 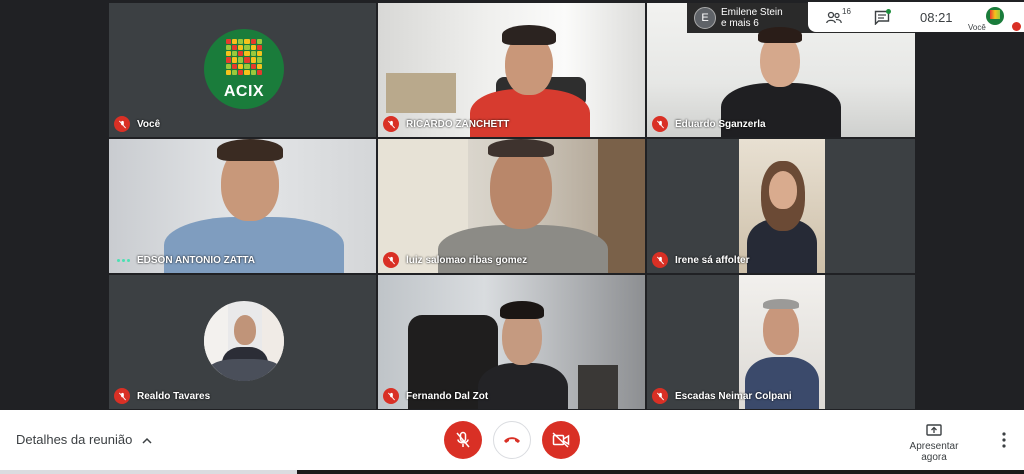 I want to click on mic-off-icon, so click(x=463, y=439).